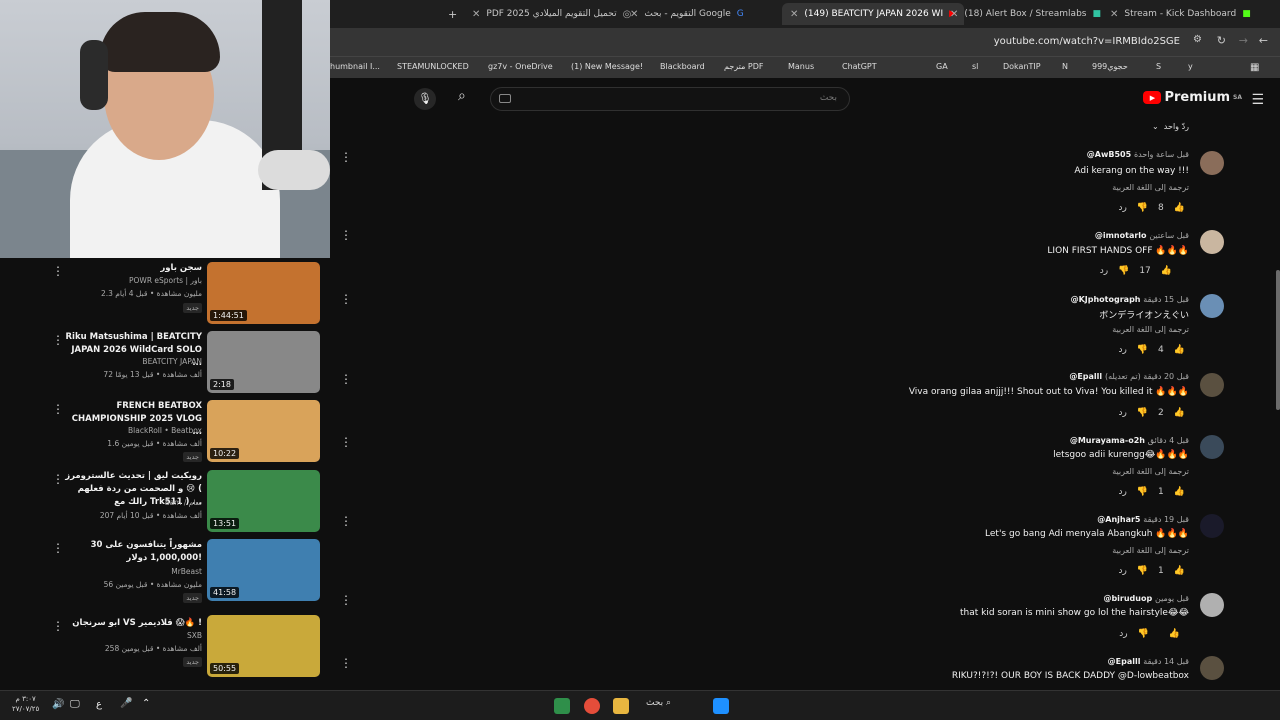 The image size is (1280, 720). I want to click on file-explorer-icon, so click(621, 706).